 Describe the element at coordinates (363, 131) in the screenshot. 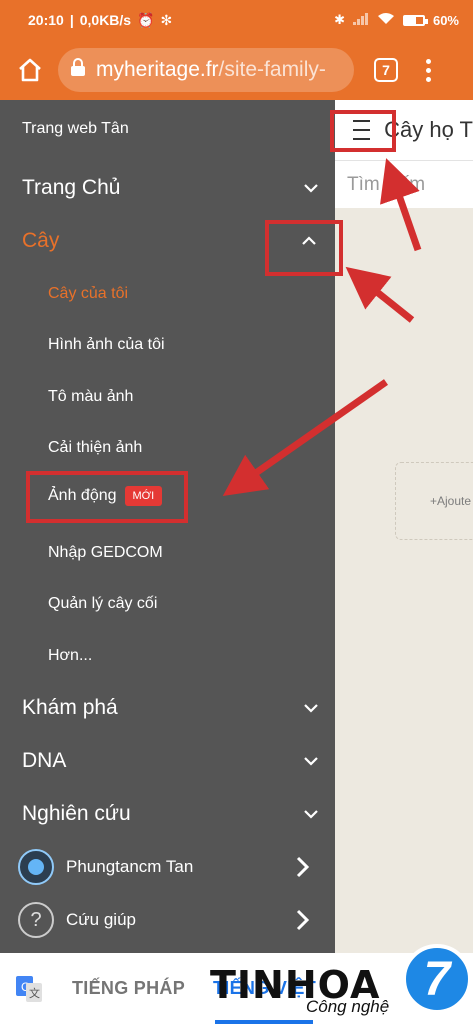

I see `highlight-box-hamburger` at that location.